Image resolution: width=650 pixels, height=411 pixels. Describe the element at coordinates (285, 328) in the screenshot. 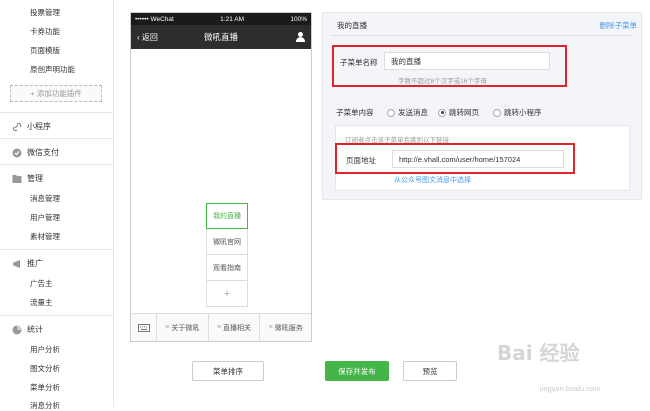

I see `menu-item-service: ≡ 微吼服务` at that location.